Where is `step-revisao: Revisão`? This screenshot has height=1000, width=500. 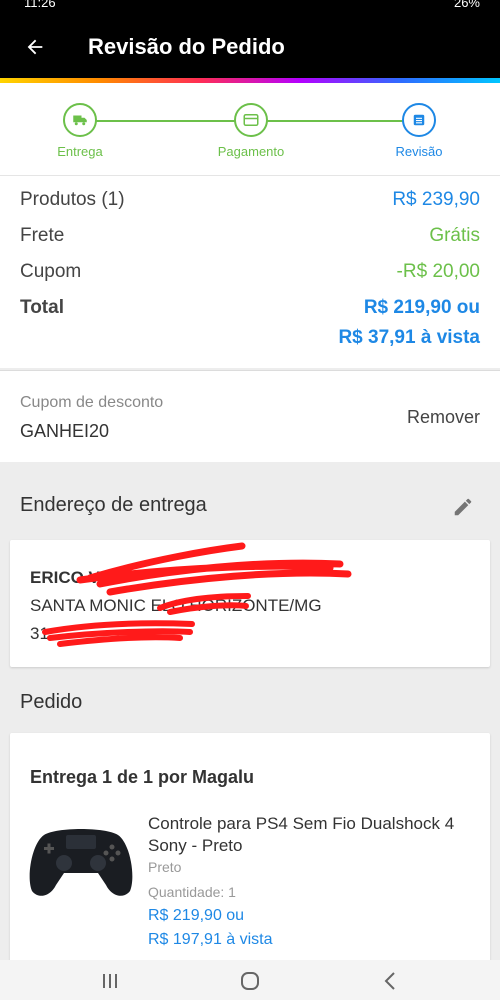 step-revisao: Revisão is located at coordinates (419, 131).